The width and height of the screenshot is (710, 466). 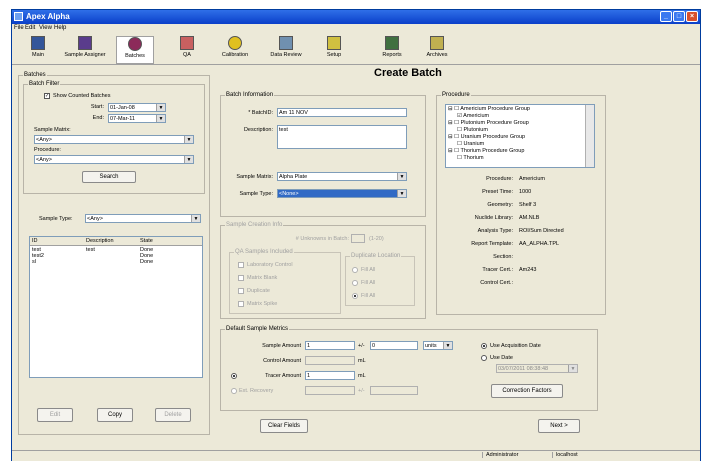 What do you see at coordinates (489, 116) in the screenshot?
I see `tree-node: ☑ Americium` at bounding box center [489, 116].